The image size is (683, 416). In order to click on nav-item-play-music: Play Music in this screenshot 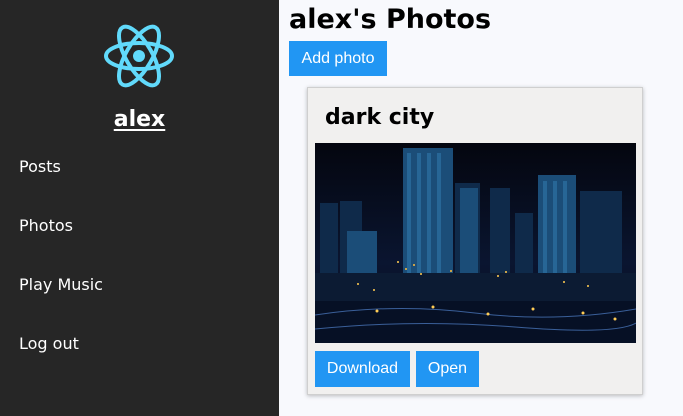, I will do `click(61, 284)`.